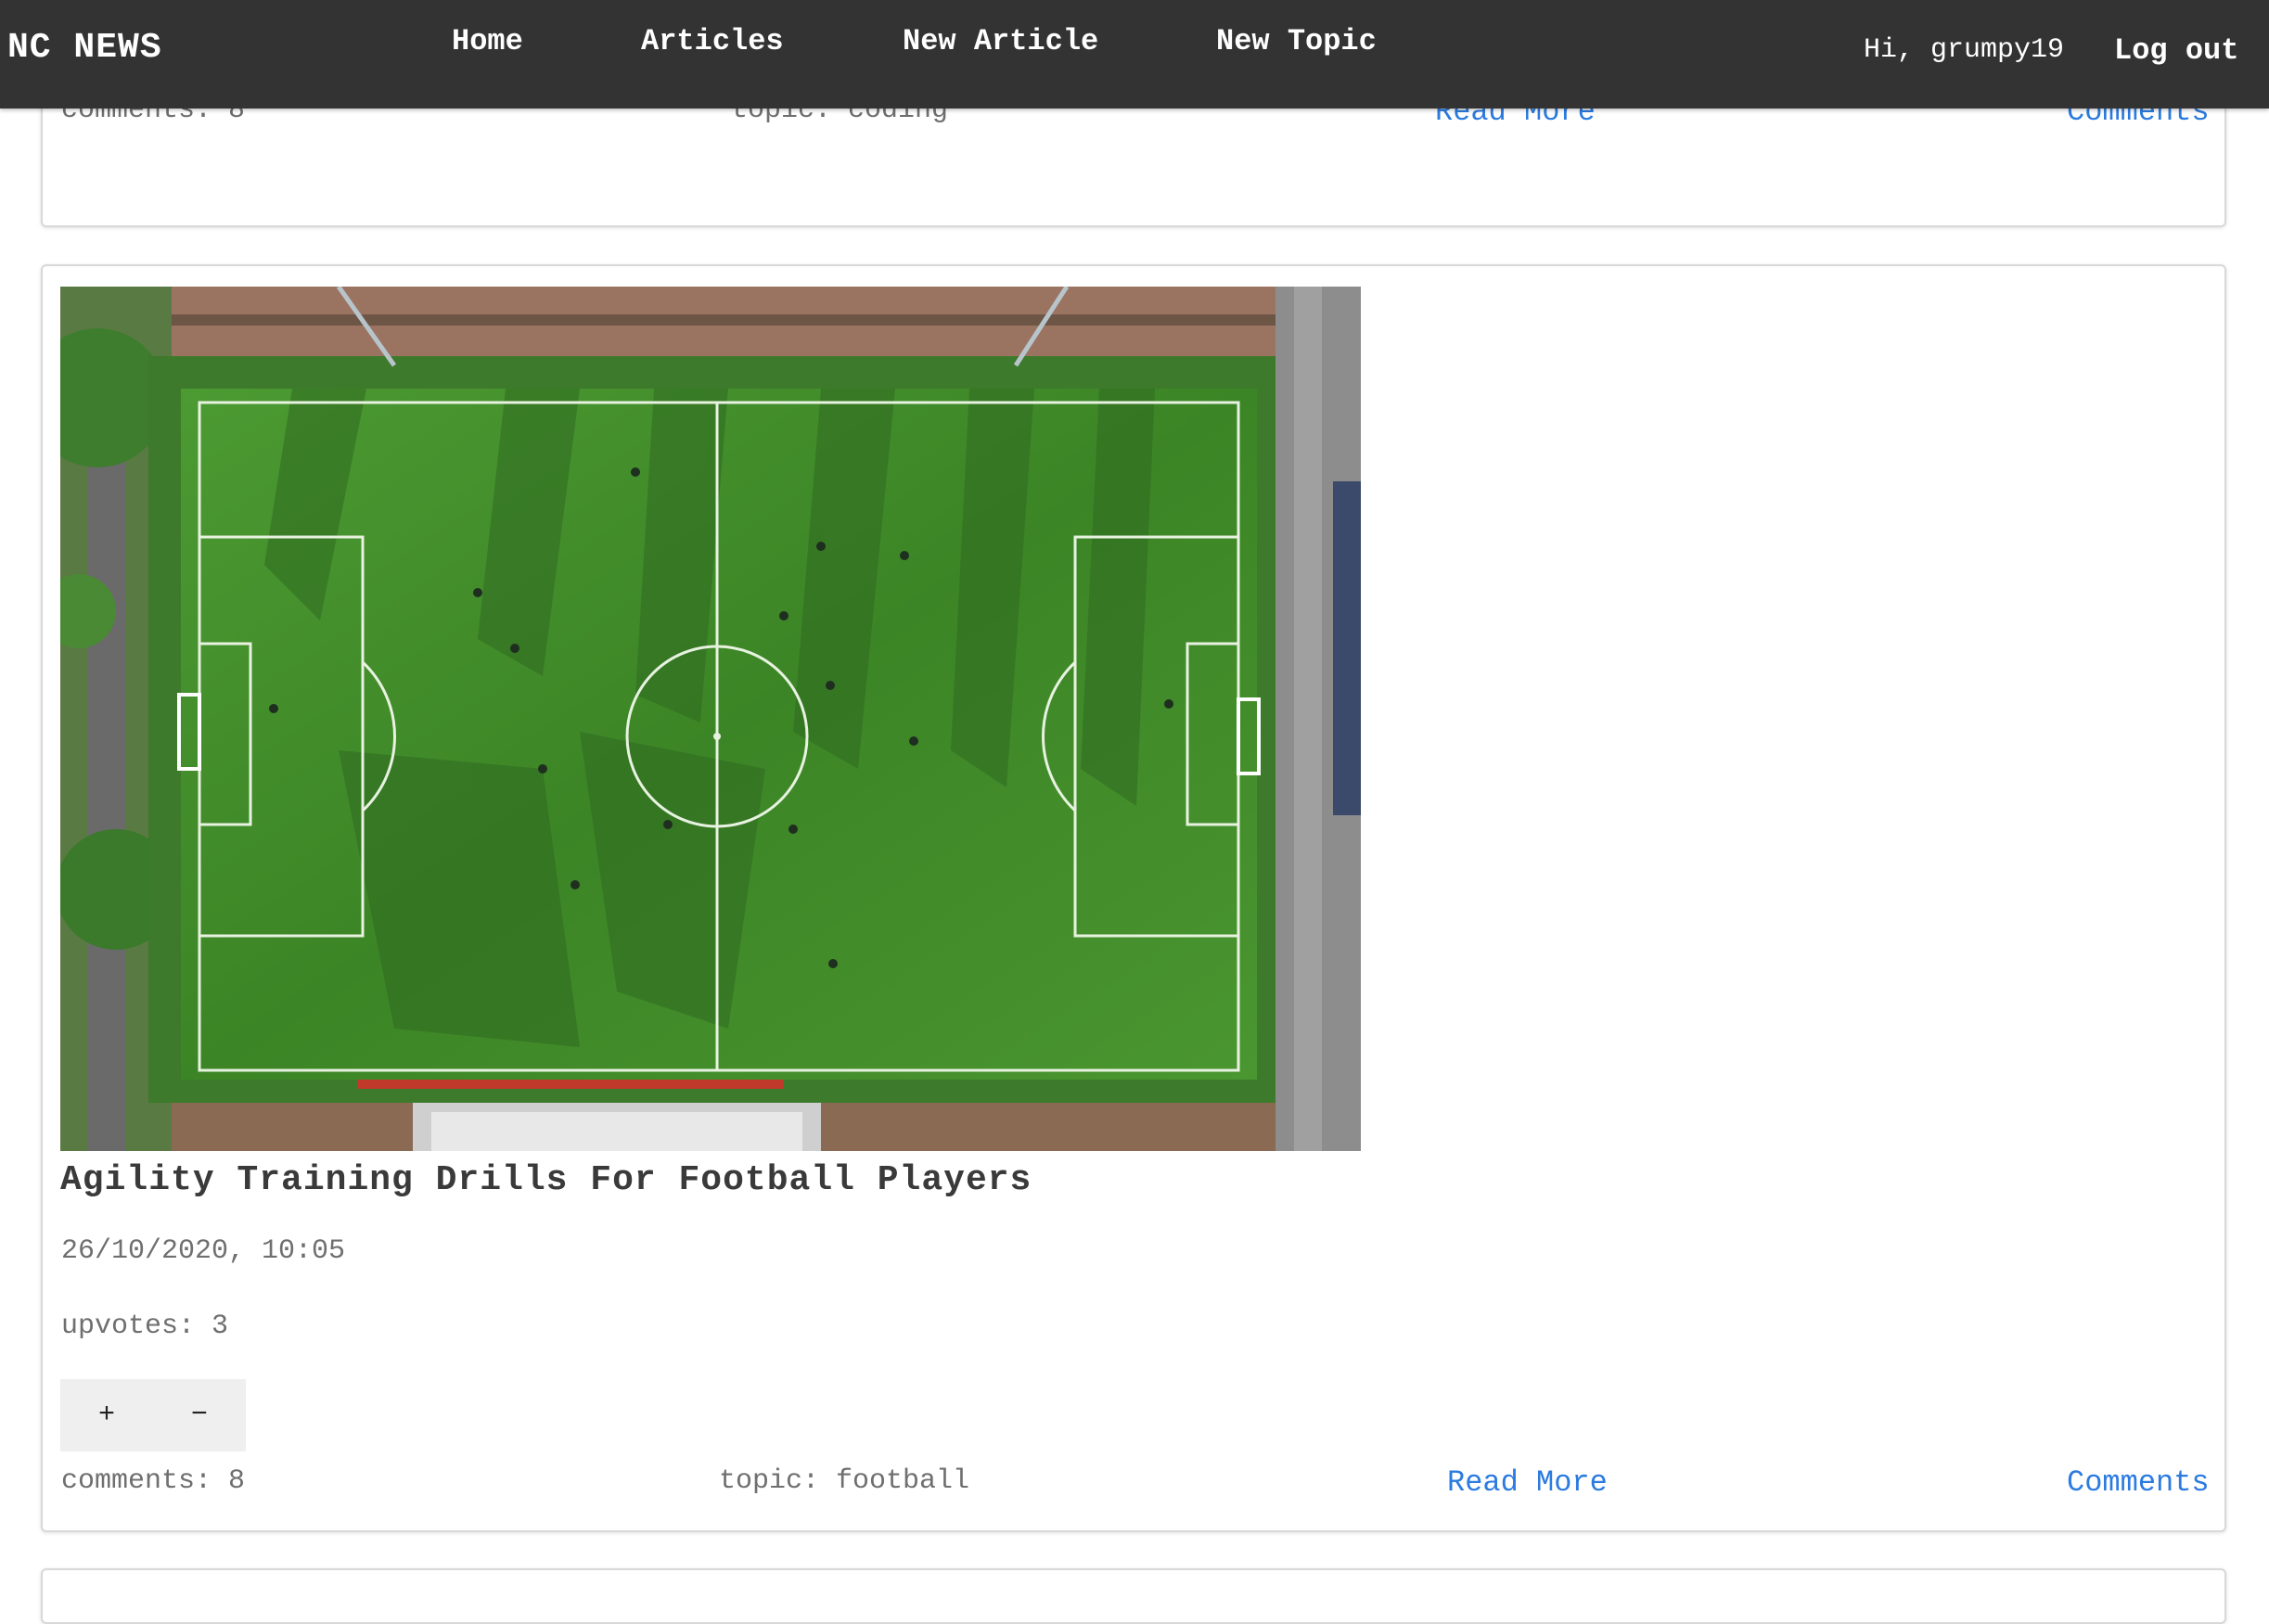 This screenshot has width=2269, height=1624. Describe the element at coordinates (2138, 1482) in the screenshot. I see `comments-link: Comments` at that location.